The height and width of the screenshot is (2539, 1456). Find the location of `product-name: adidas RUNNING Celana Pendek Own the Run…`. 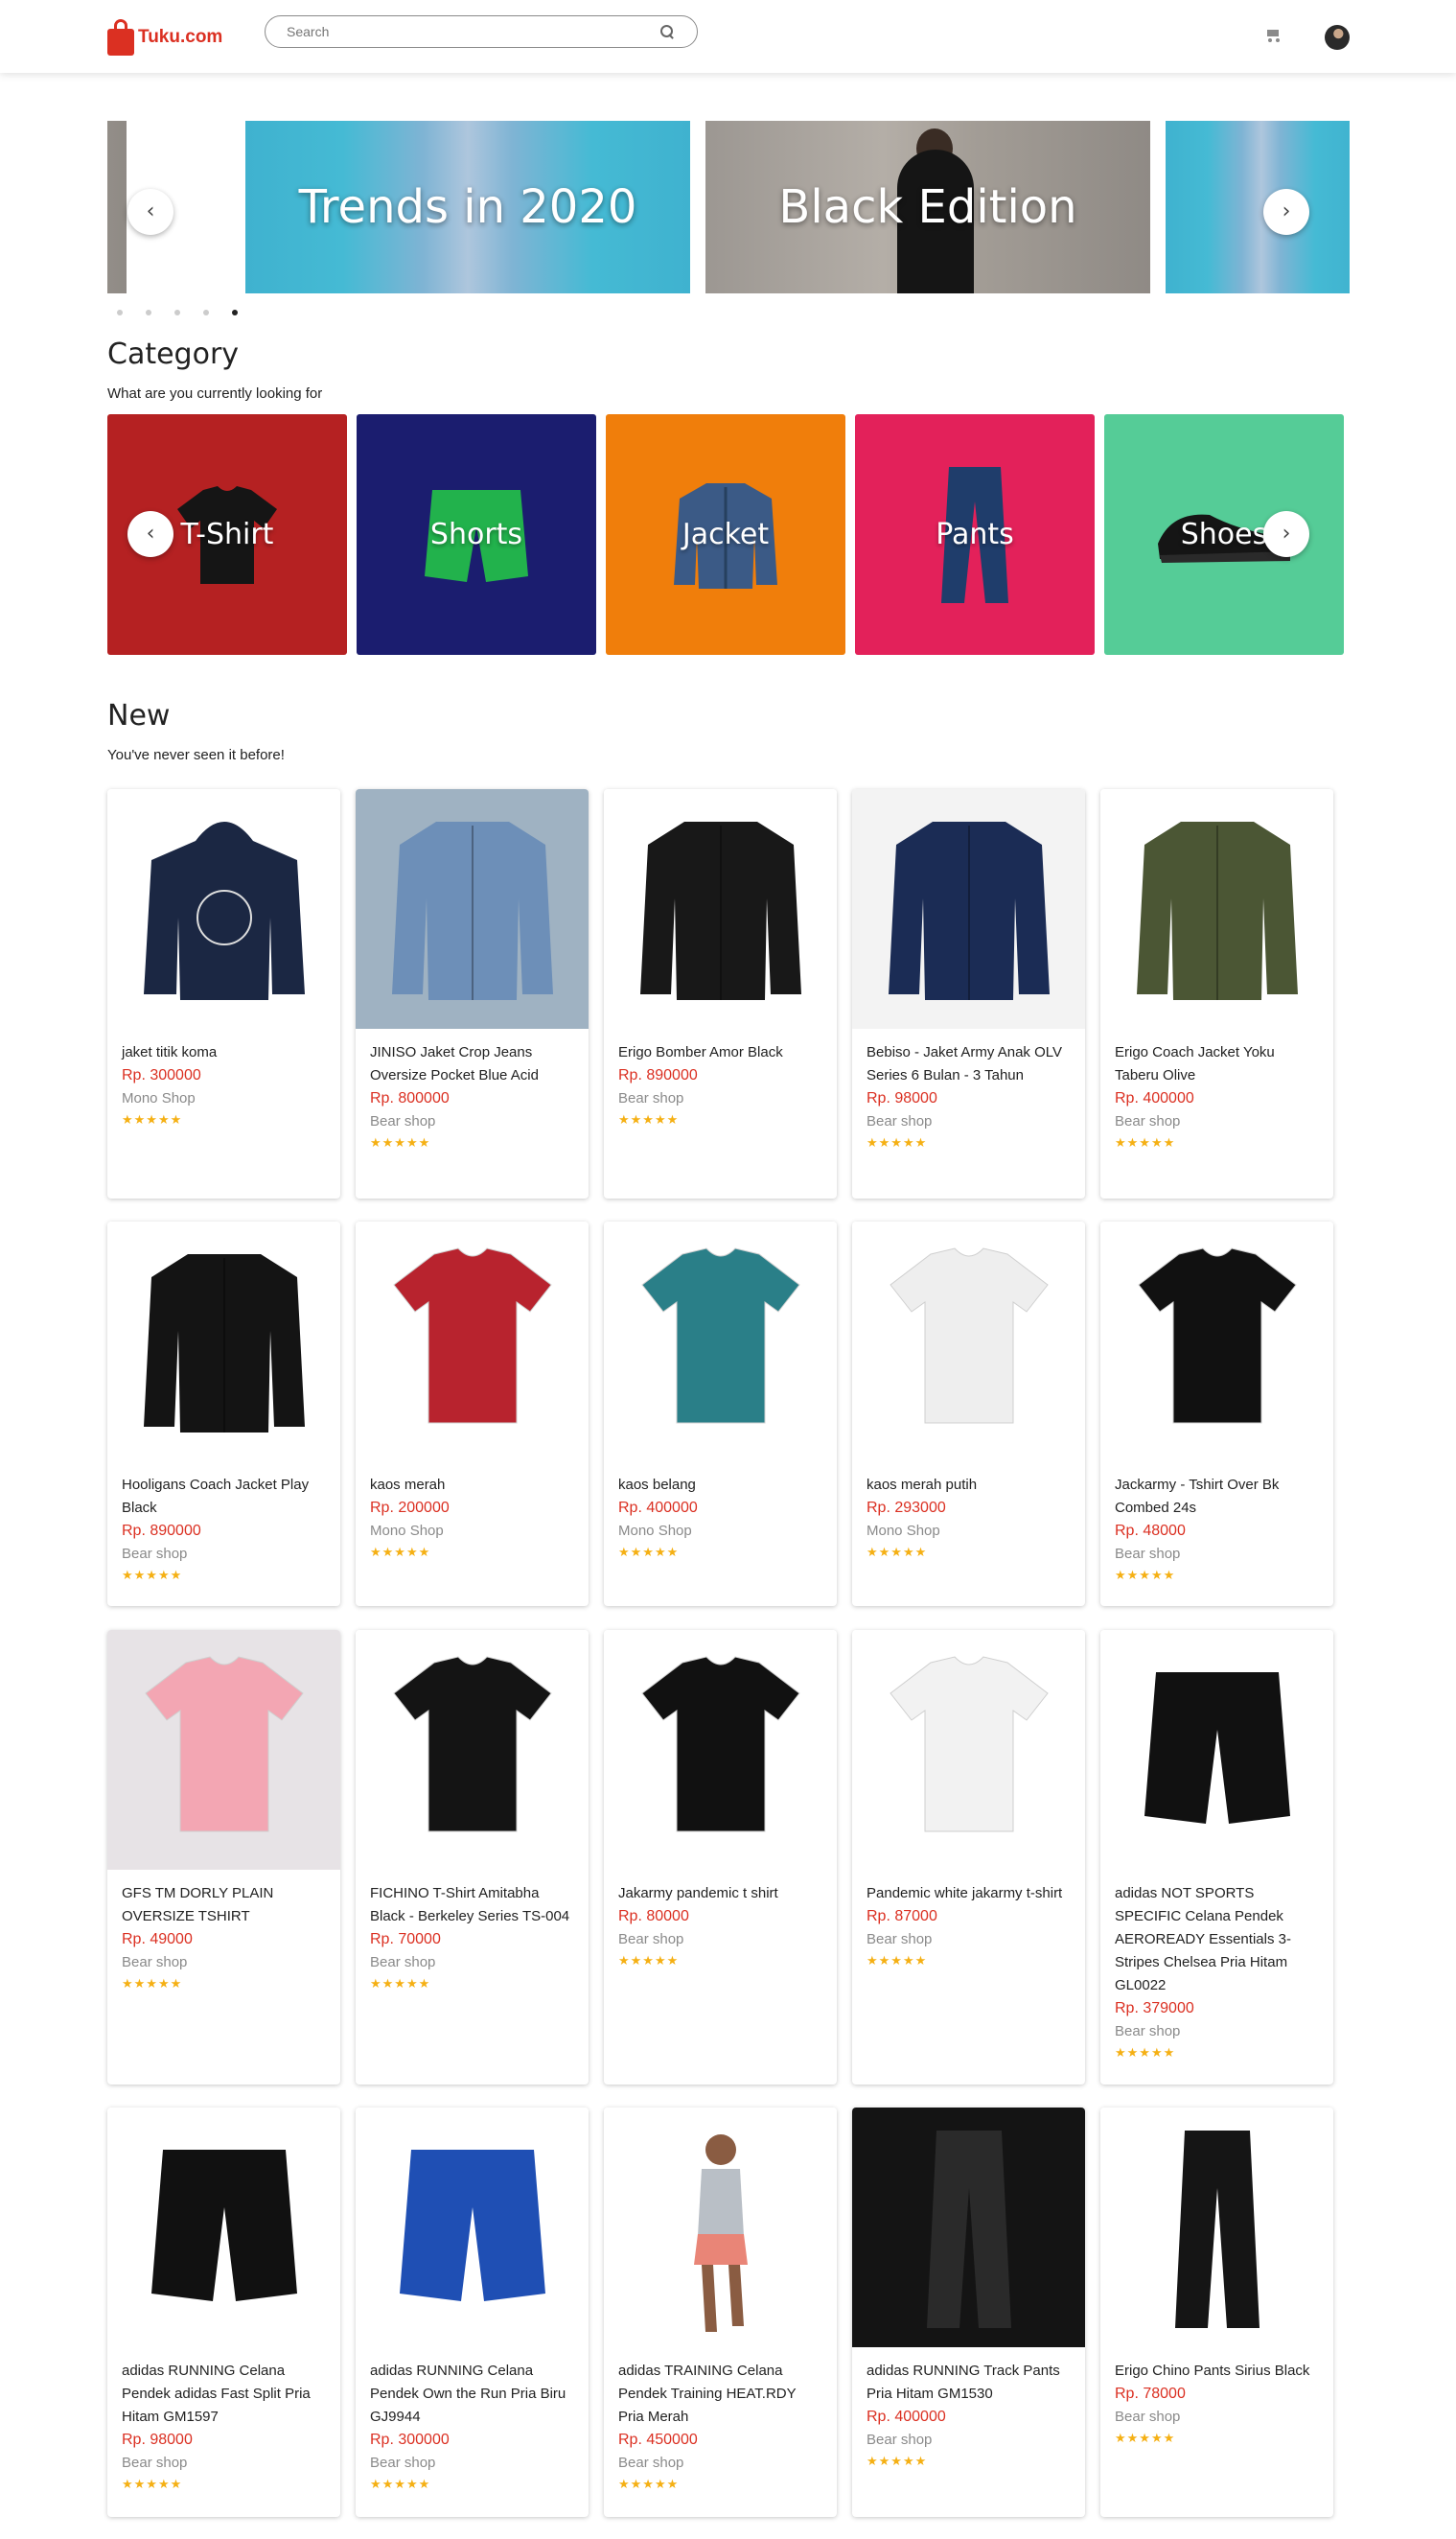

product-name: adidas RUNNING Celana Pendek Own the Run… is located at coordinates (472, 2394).